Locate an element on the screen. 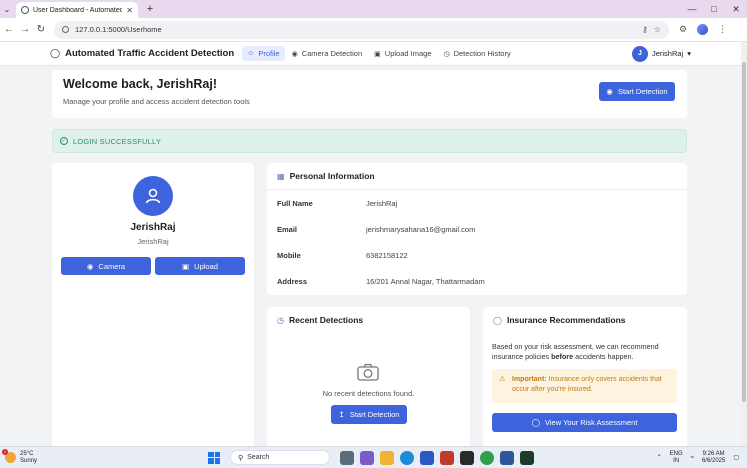  user-avatar: J is located at coordinates (639, 53).